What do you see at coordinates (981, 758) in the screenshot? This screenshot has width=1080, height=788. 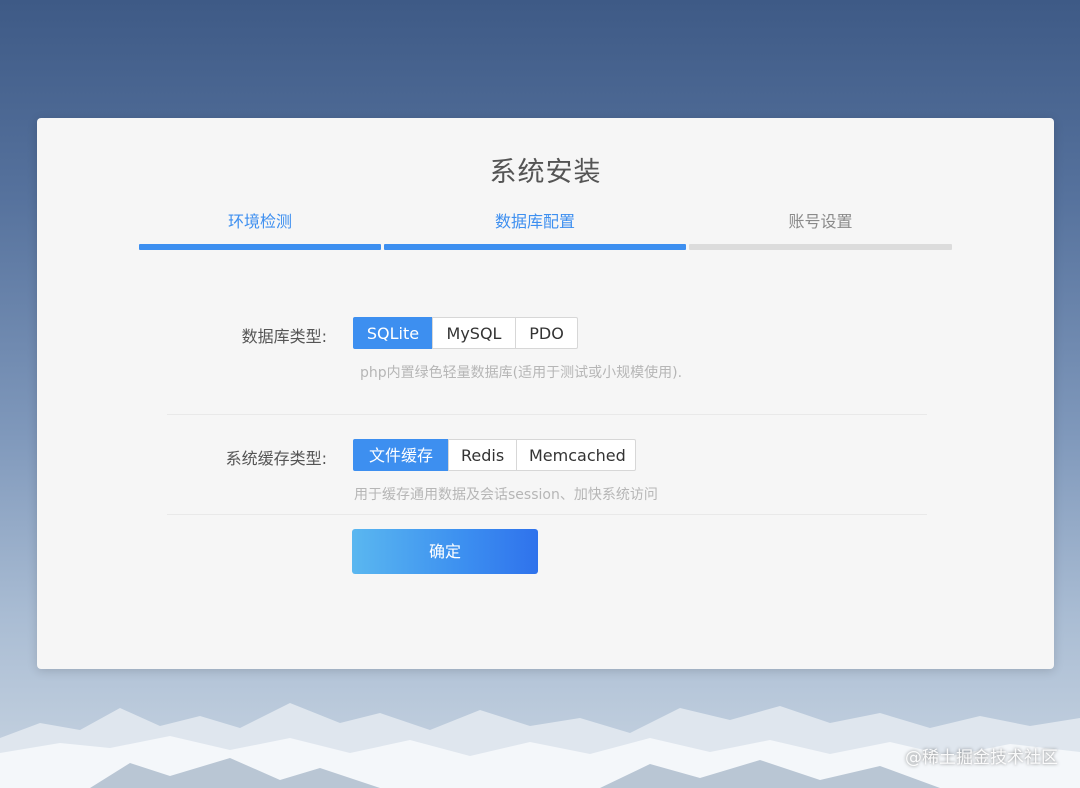 I see `watermark: @稀土掘金技术社区` at bounding box center [981, 758].